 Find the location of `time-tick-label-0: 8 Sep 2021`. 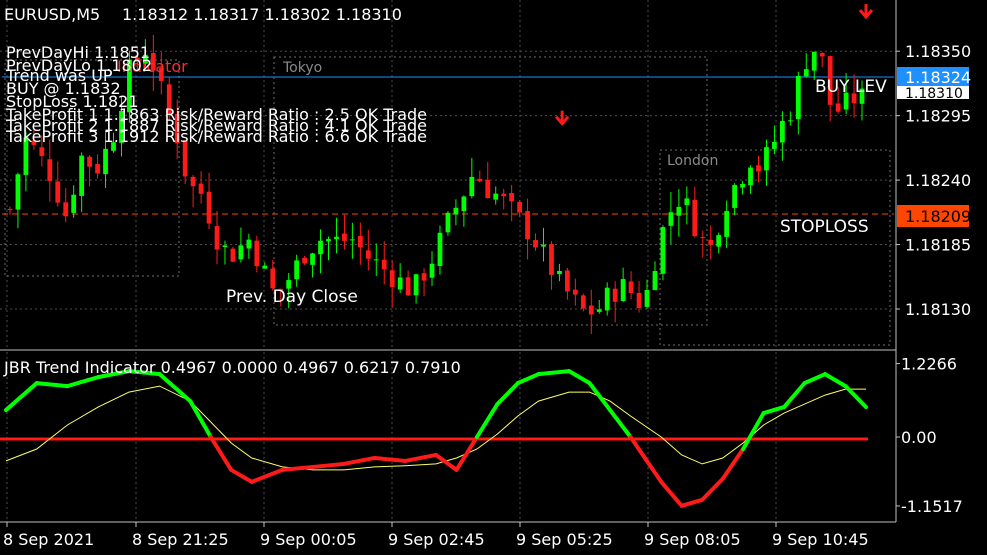

time-tick-label-0: 8 Sep 2021 is located at coordinates (48, 539).